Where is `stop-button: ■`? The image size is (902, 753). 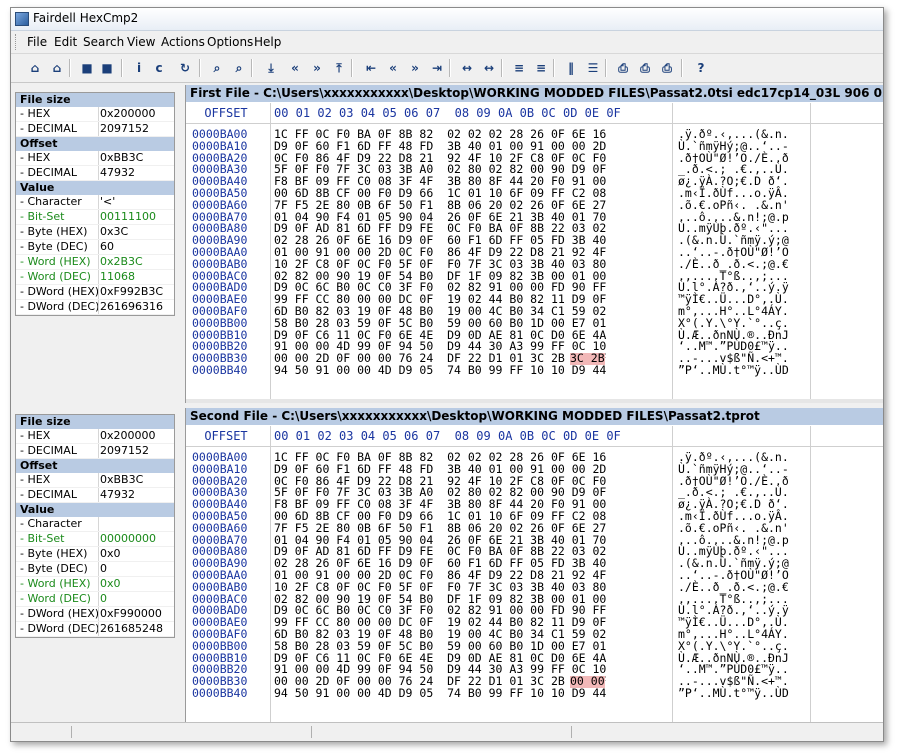 stop-button: ■ is located at coordinates (87, 68).